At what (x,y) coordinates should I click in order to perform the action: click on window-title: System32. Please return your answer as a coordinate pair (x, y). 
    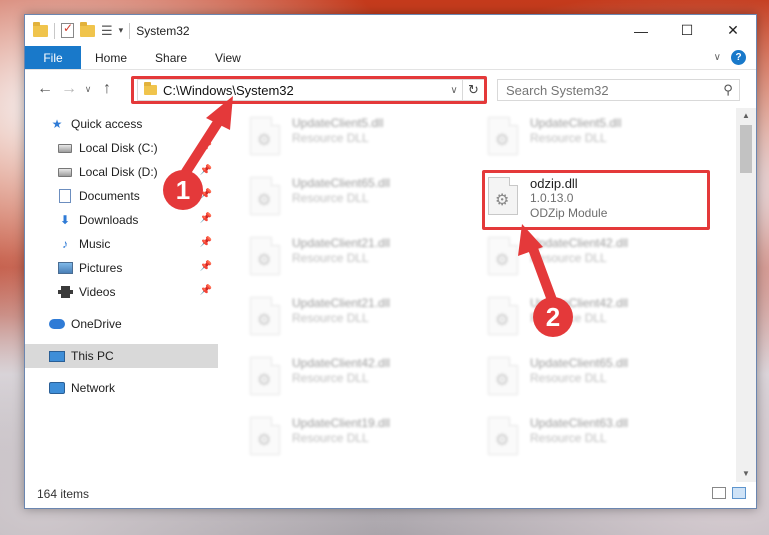
    Looking at the image, I should click on (163, 30).